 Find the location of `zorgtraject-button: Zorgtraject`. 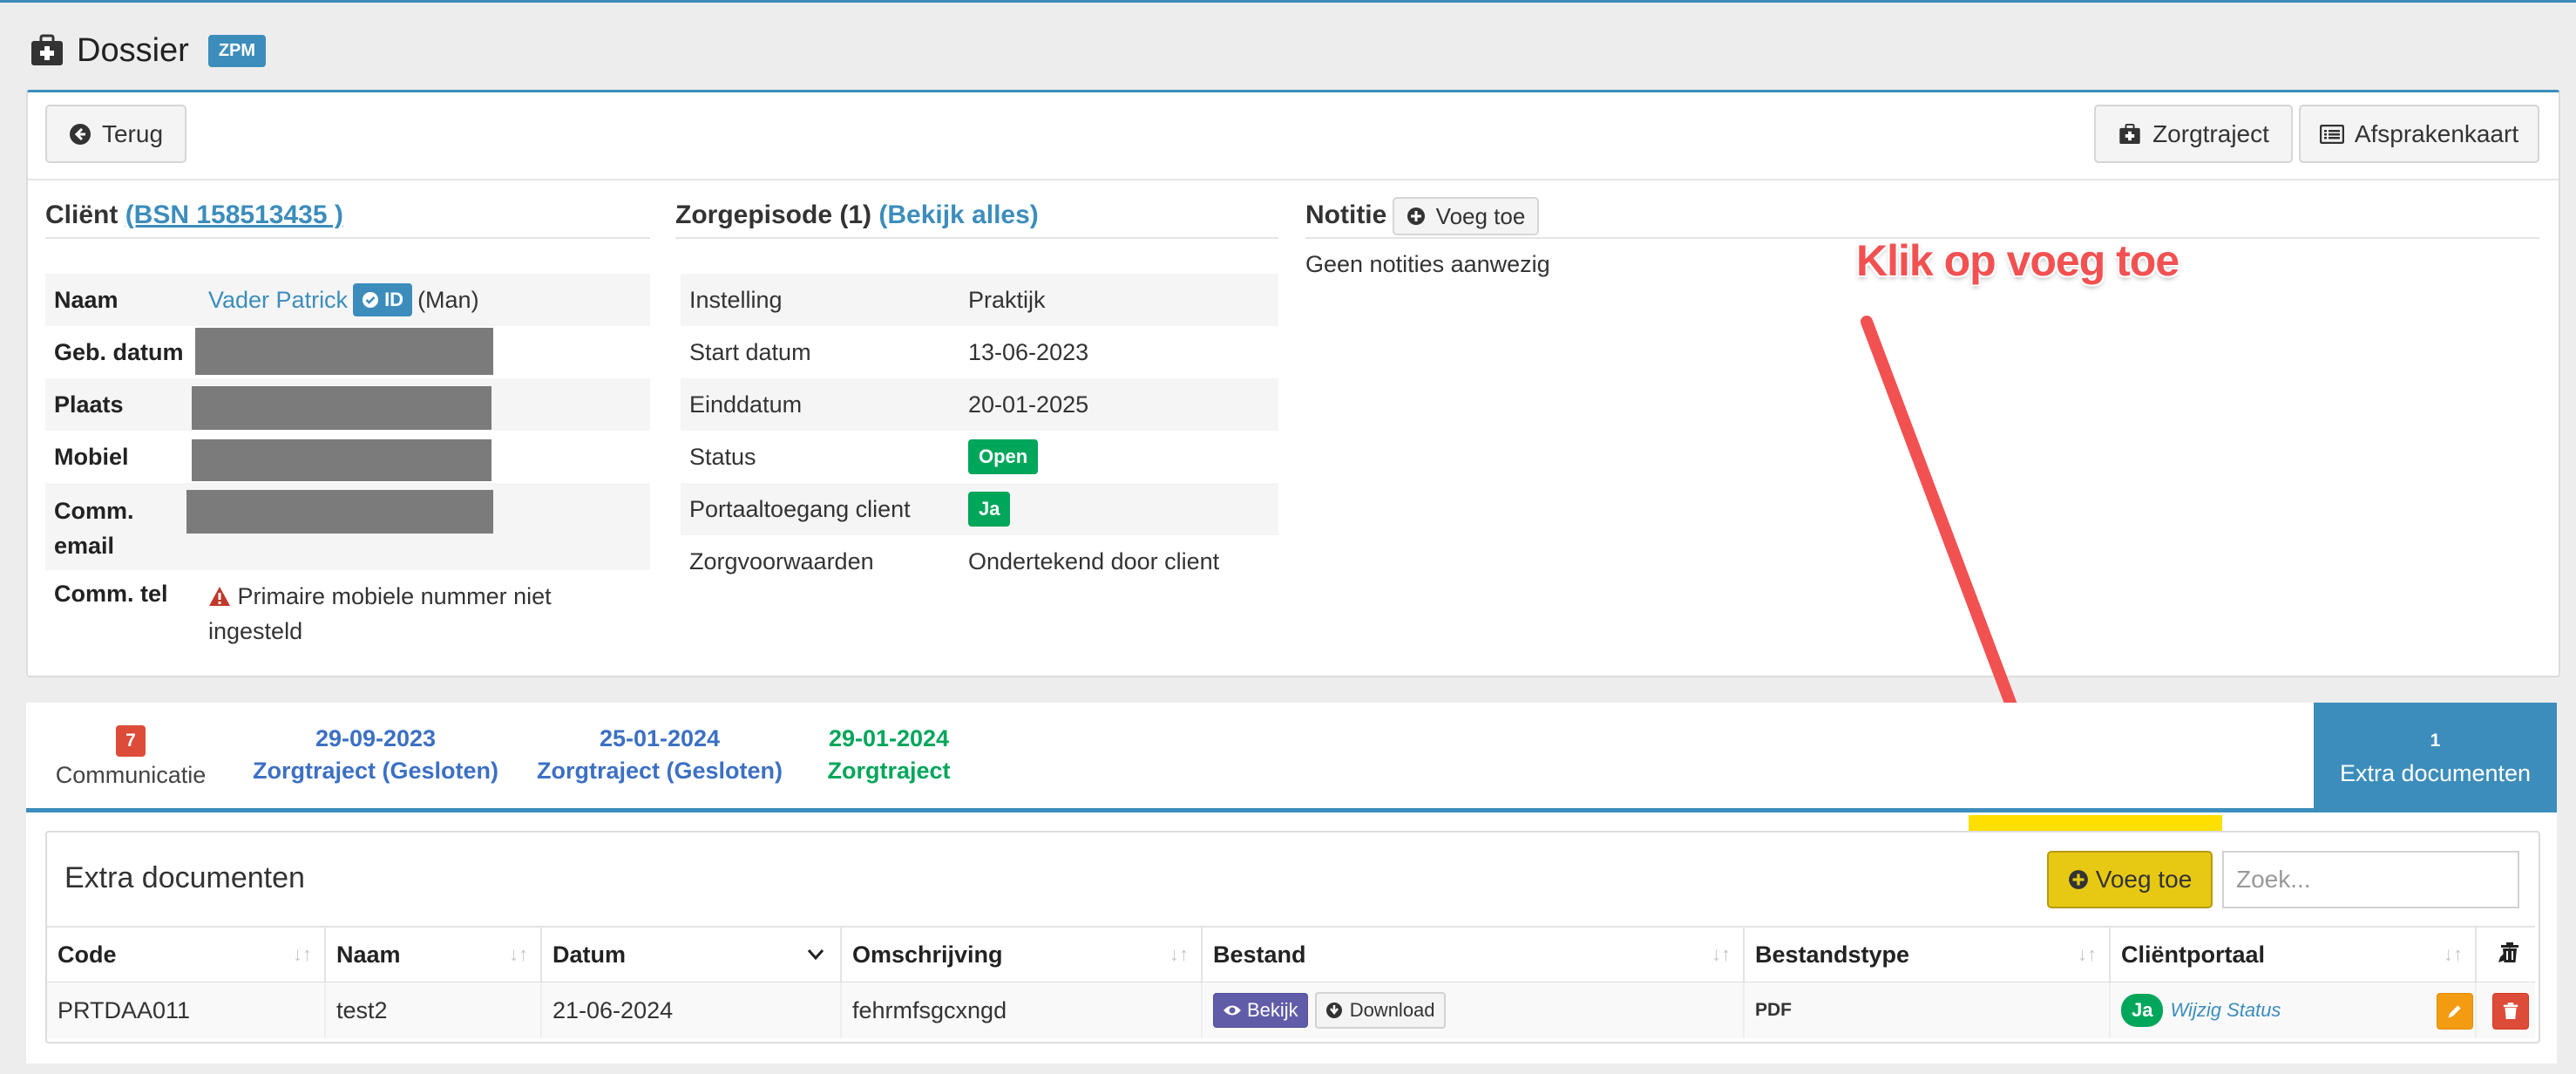

zorgtraject-button: Zorgtraject is located at coordinates (2194, 134).